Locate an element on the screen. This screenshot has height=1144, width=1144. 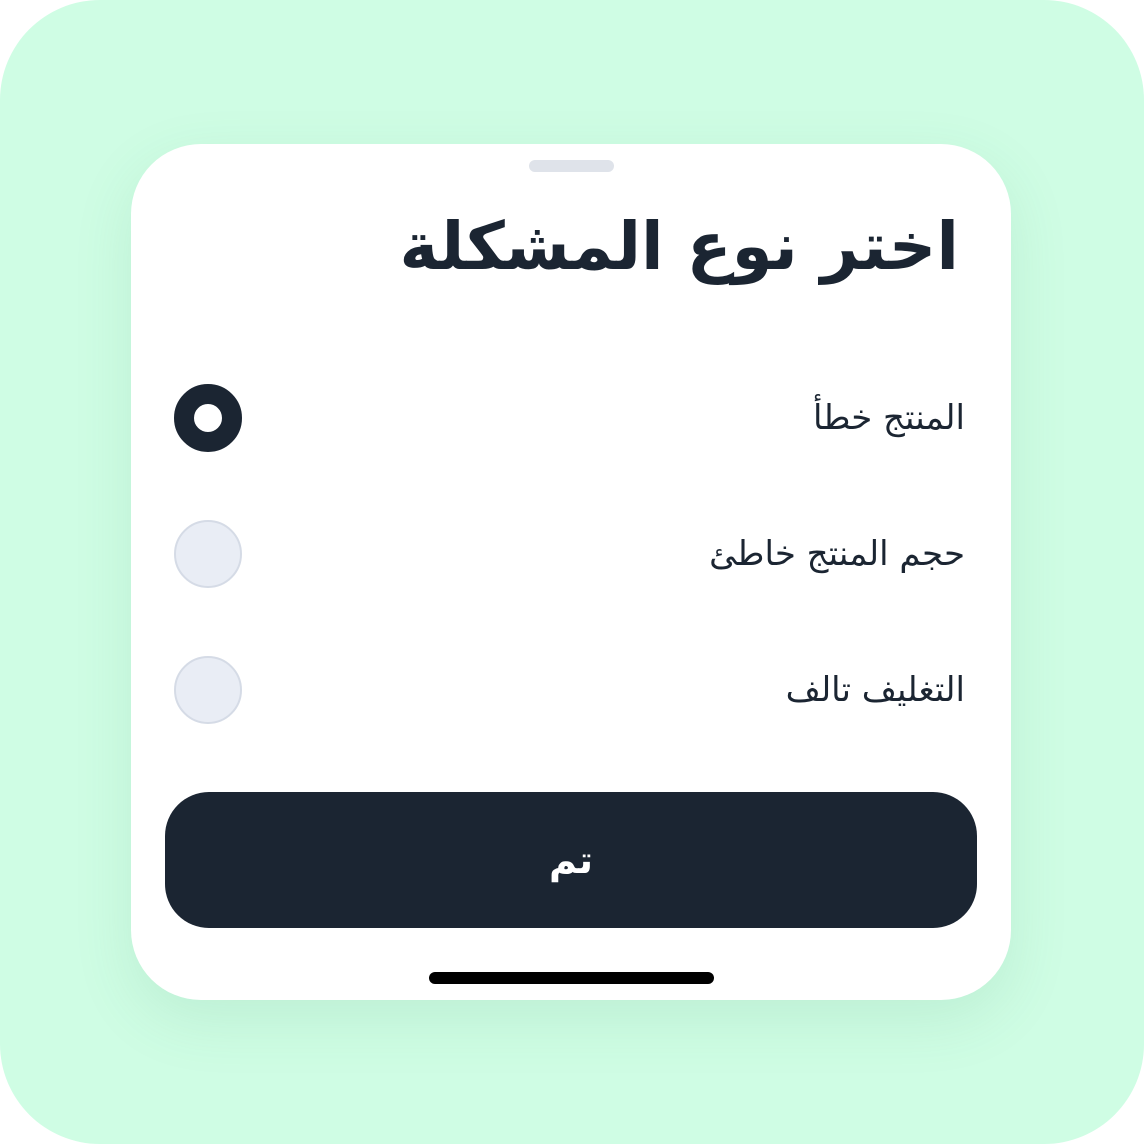
option-label: حجم المنتج خاطئ is located at coordinates (837, 554).